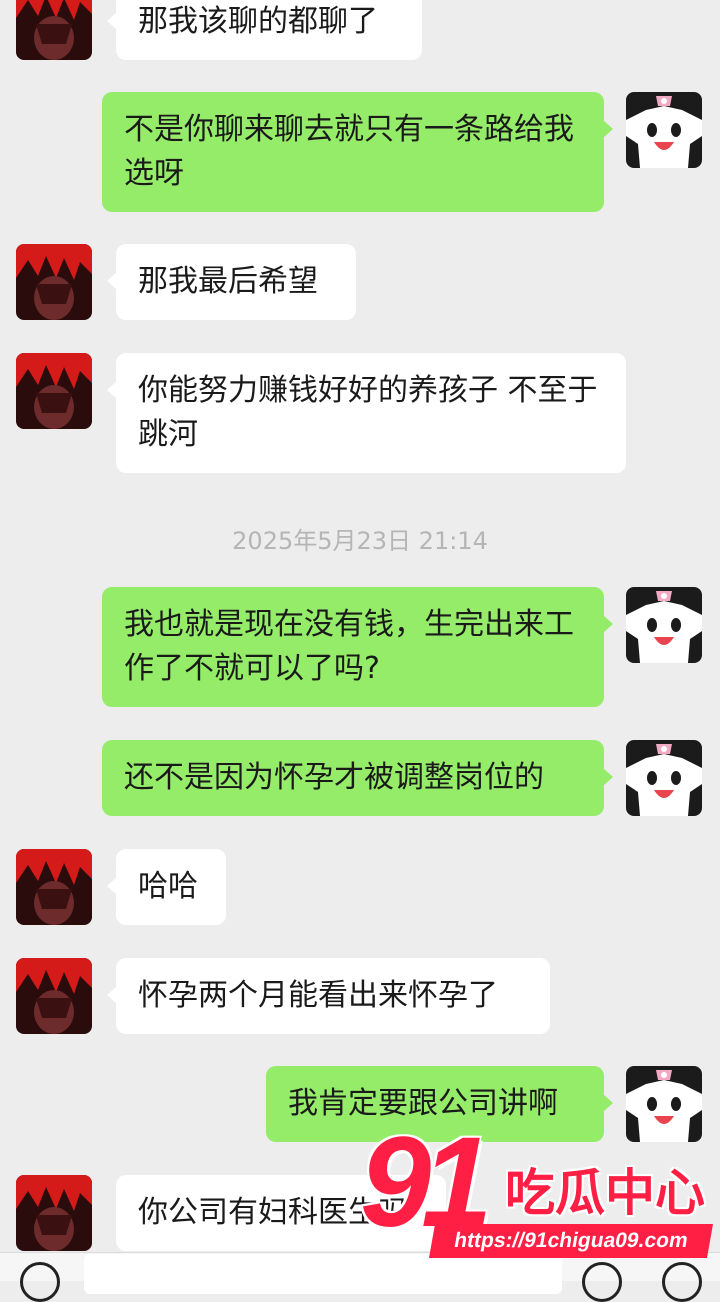 This screenshot has height=1302, width=720. What do you see at coordinates (334, 777) in the screenshot?
I see `message-text: 还不是因为怀孕才被调整岗位的` at bounding box center [334, 777].